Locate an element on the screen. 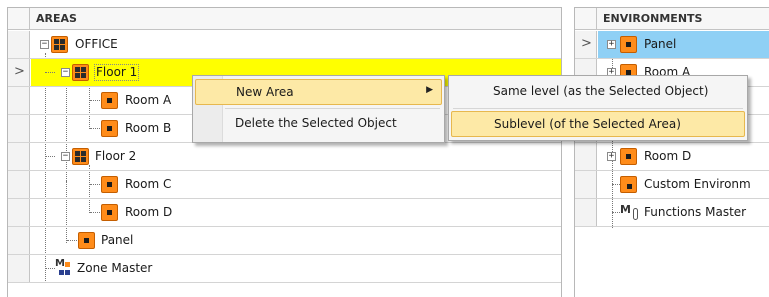  menu-item-new-area: New Area ▶ is located at coordinates (318, 92).